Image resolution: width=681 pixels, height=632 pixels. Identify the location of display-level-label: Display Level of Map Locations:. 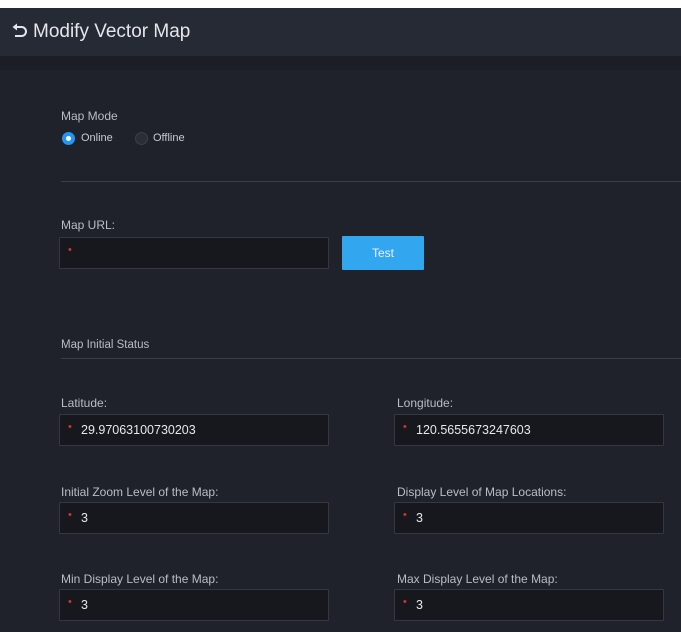
(482, 492).